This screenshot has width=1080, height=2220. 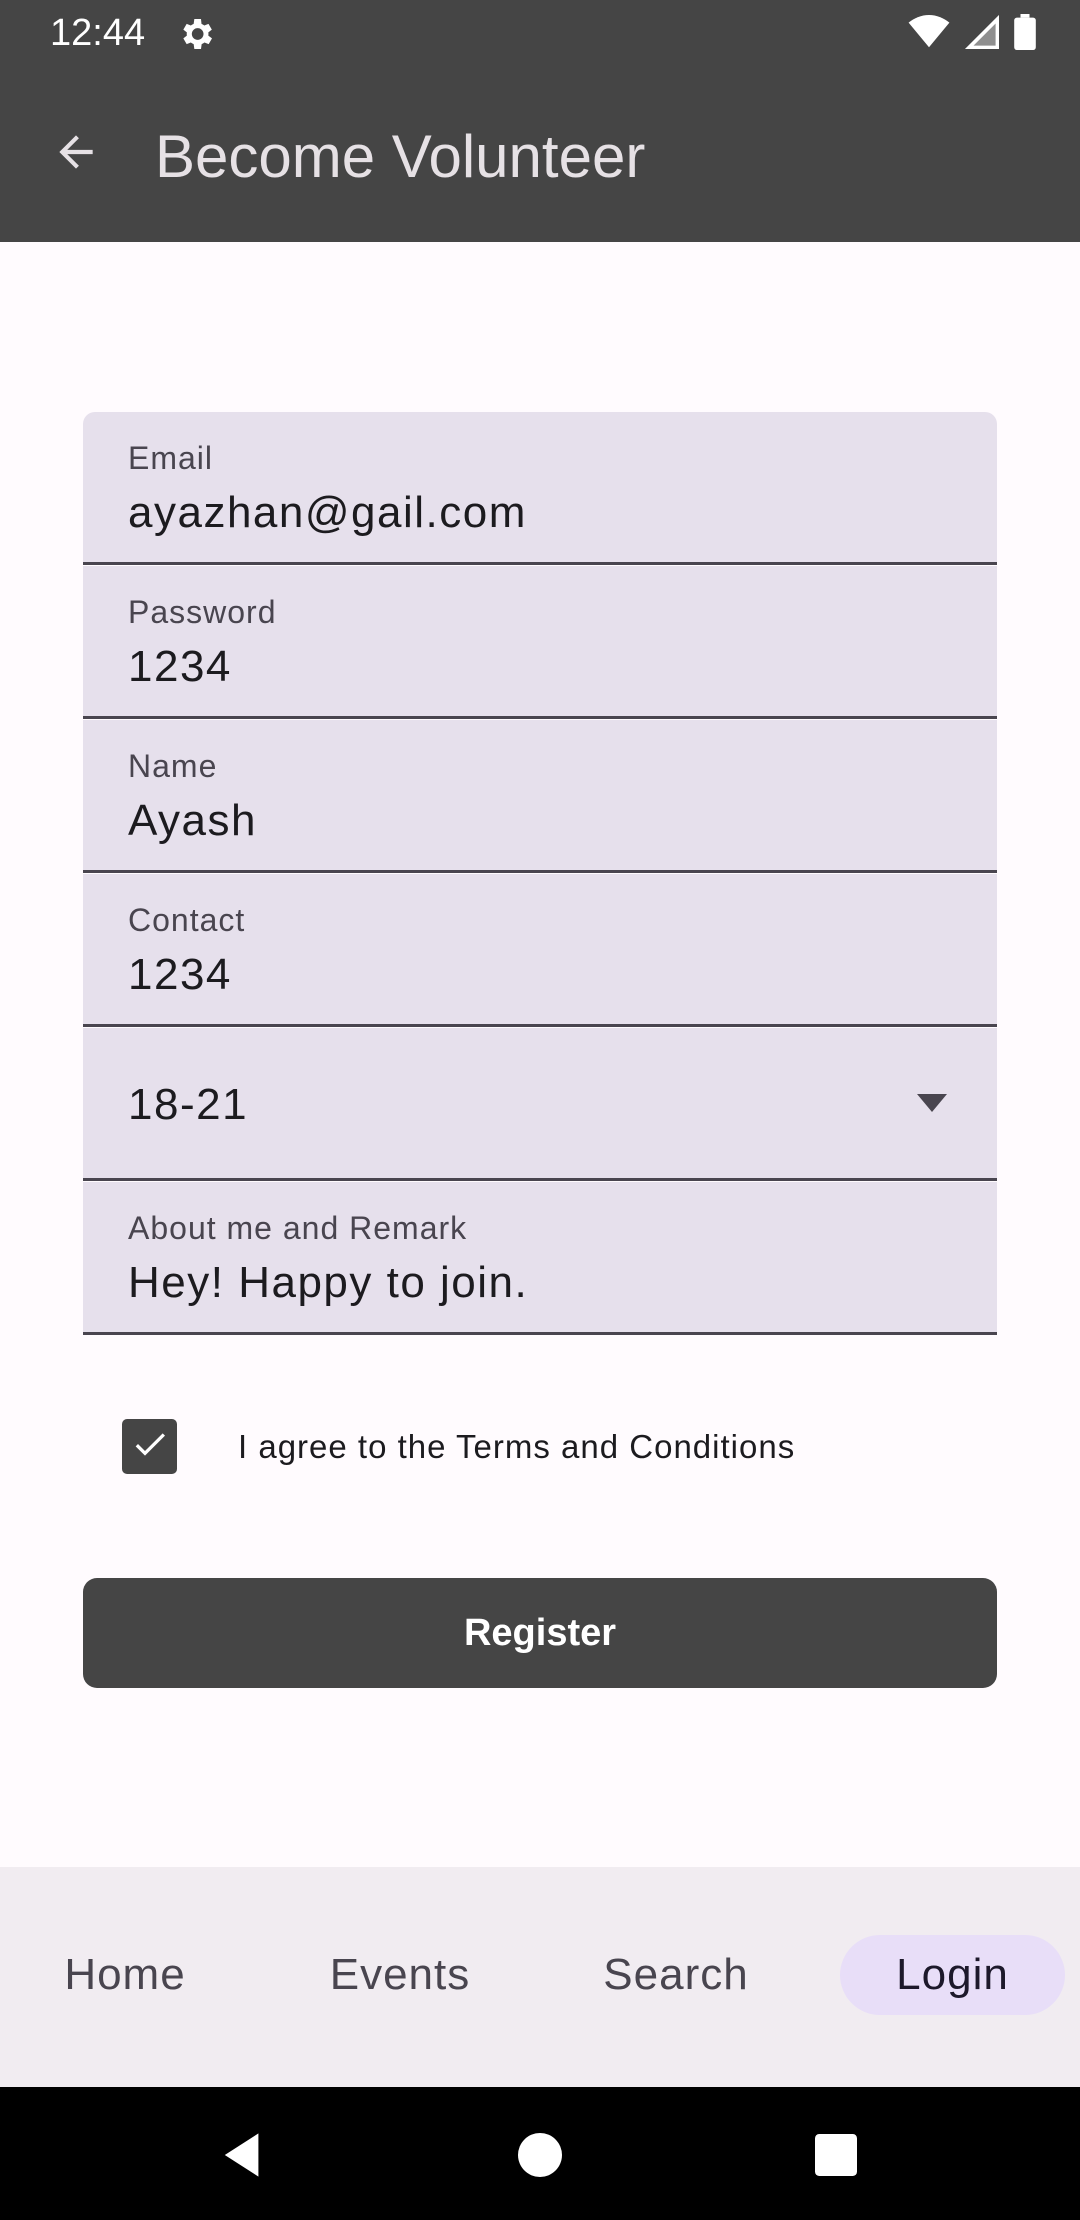 I want to click on about-field: About me and Remark Hey! Happy to join., so click(x=540, y=1258).